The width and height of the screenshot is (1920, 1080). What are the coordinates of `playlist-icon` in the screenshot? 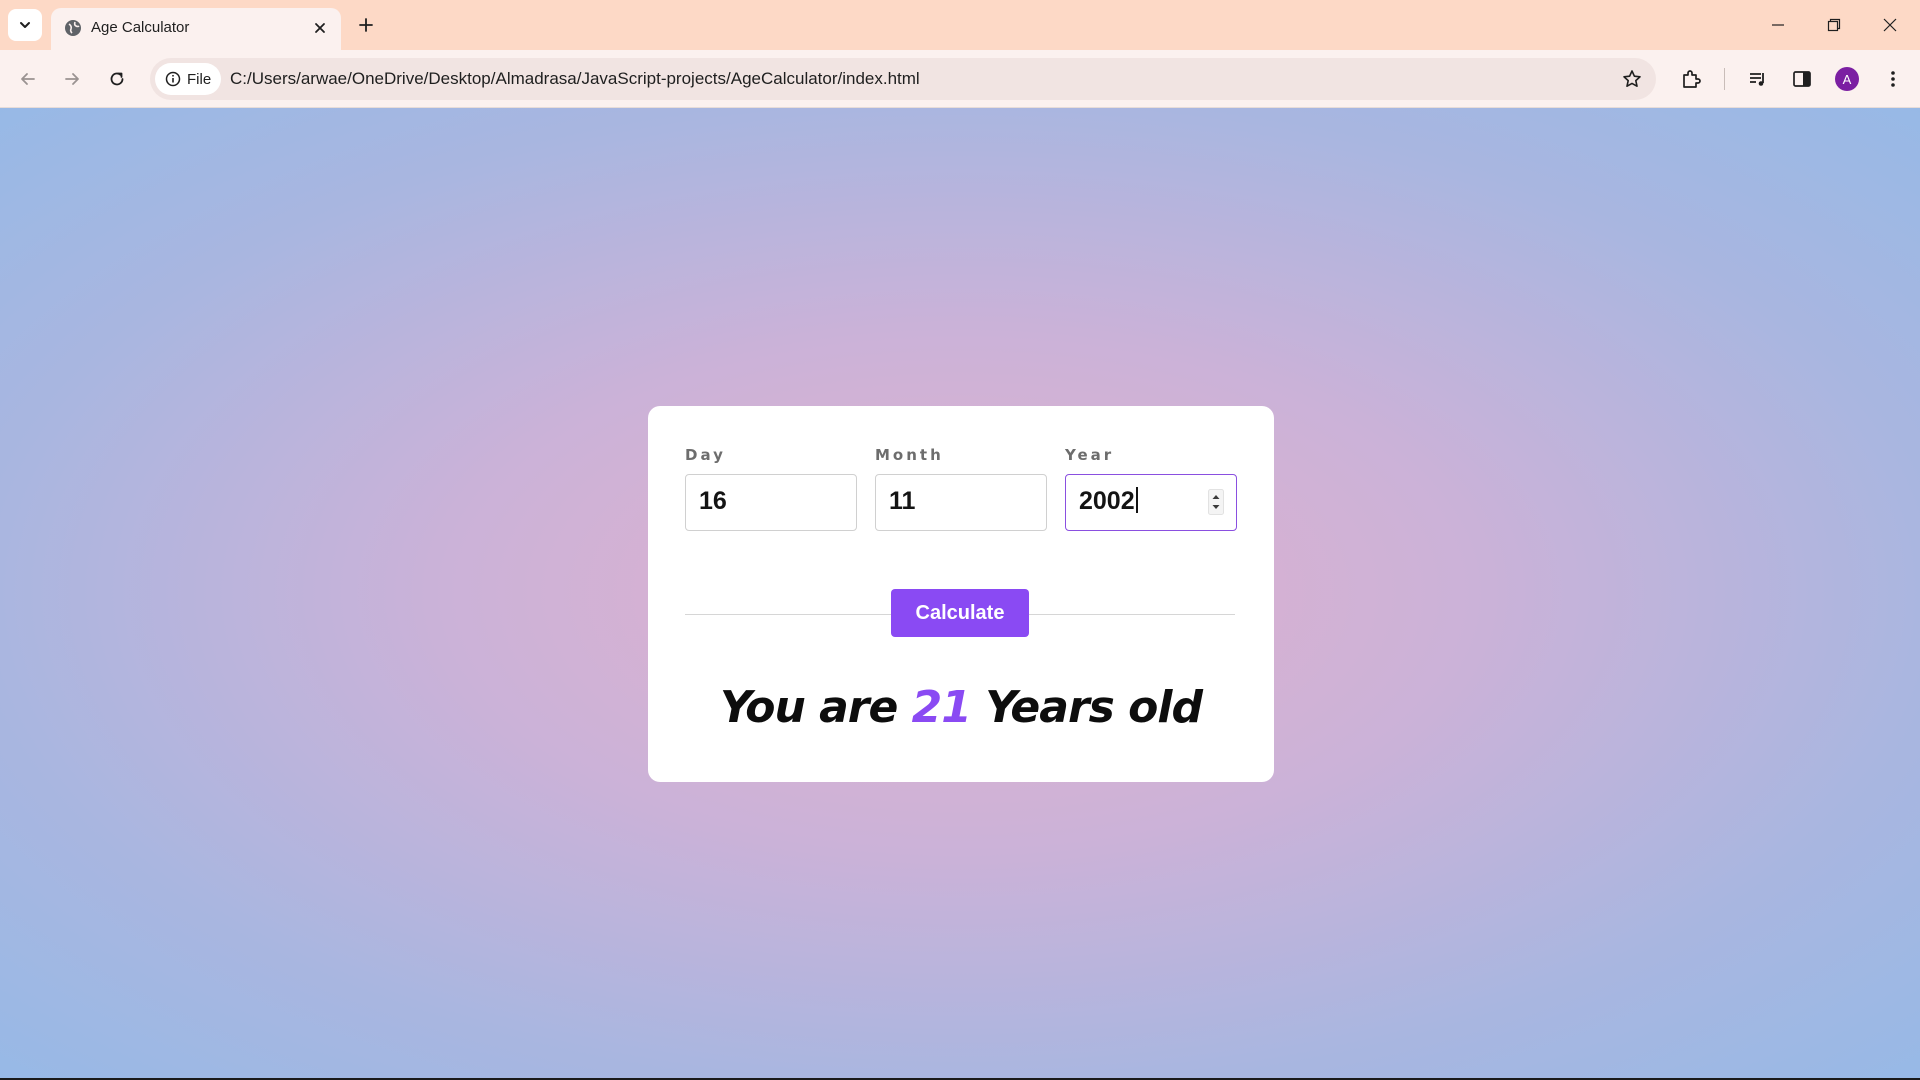 It's located at (1757, 79).